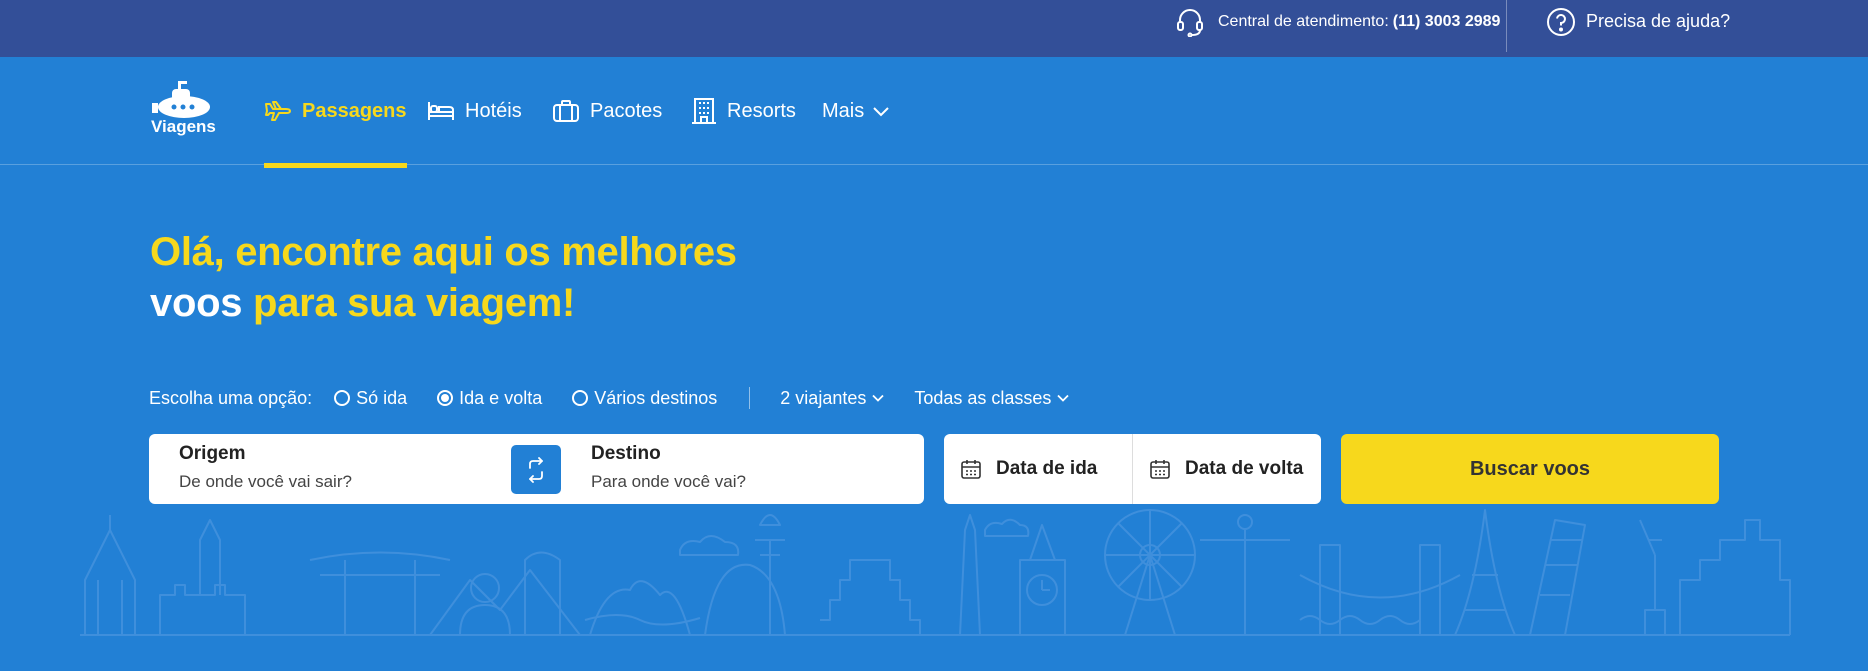 The width and height of the screenshot is (1868, 671). Describe the element at coordinates (441, 111) in the screenshot. I see `bed-icon` at that location.